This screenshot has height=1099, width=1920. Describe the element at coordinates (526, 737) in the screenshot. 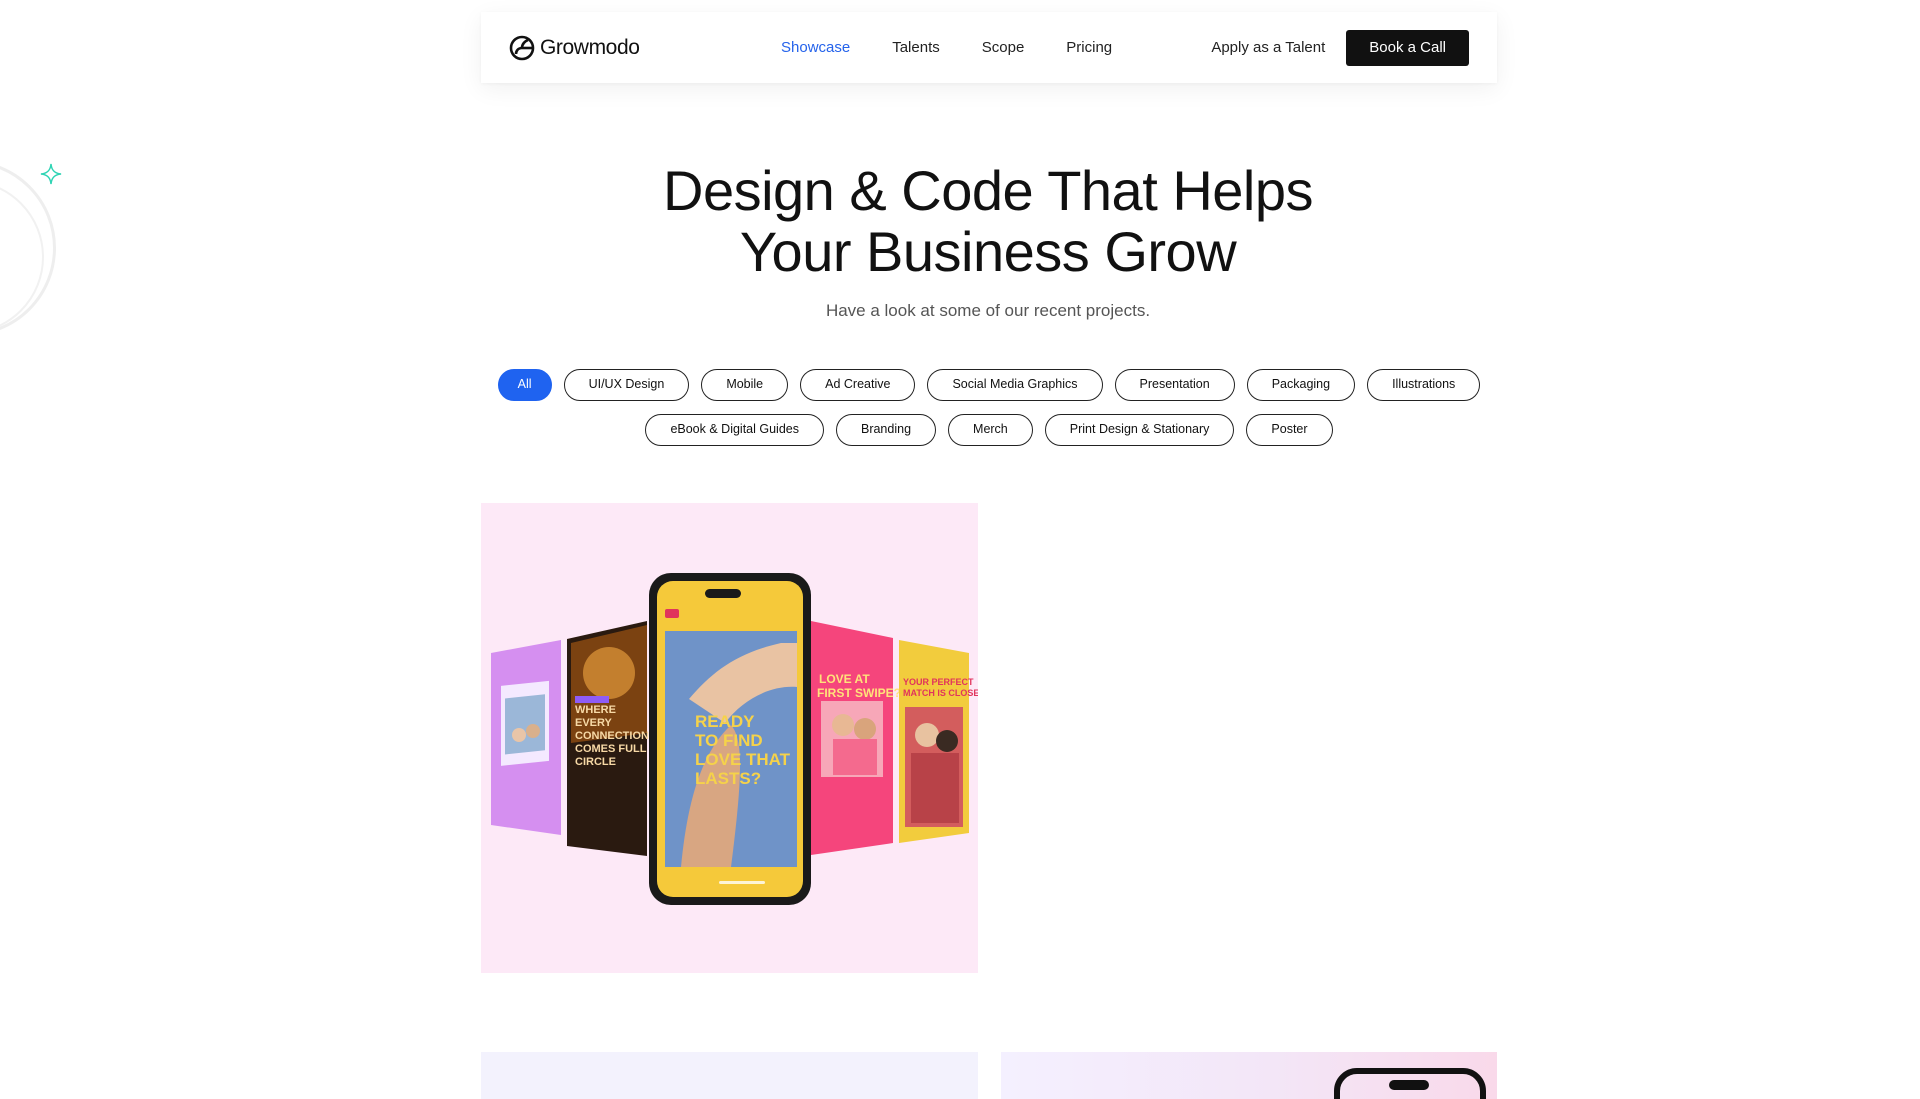

I see `story-panel-purple` at that location.